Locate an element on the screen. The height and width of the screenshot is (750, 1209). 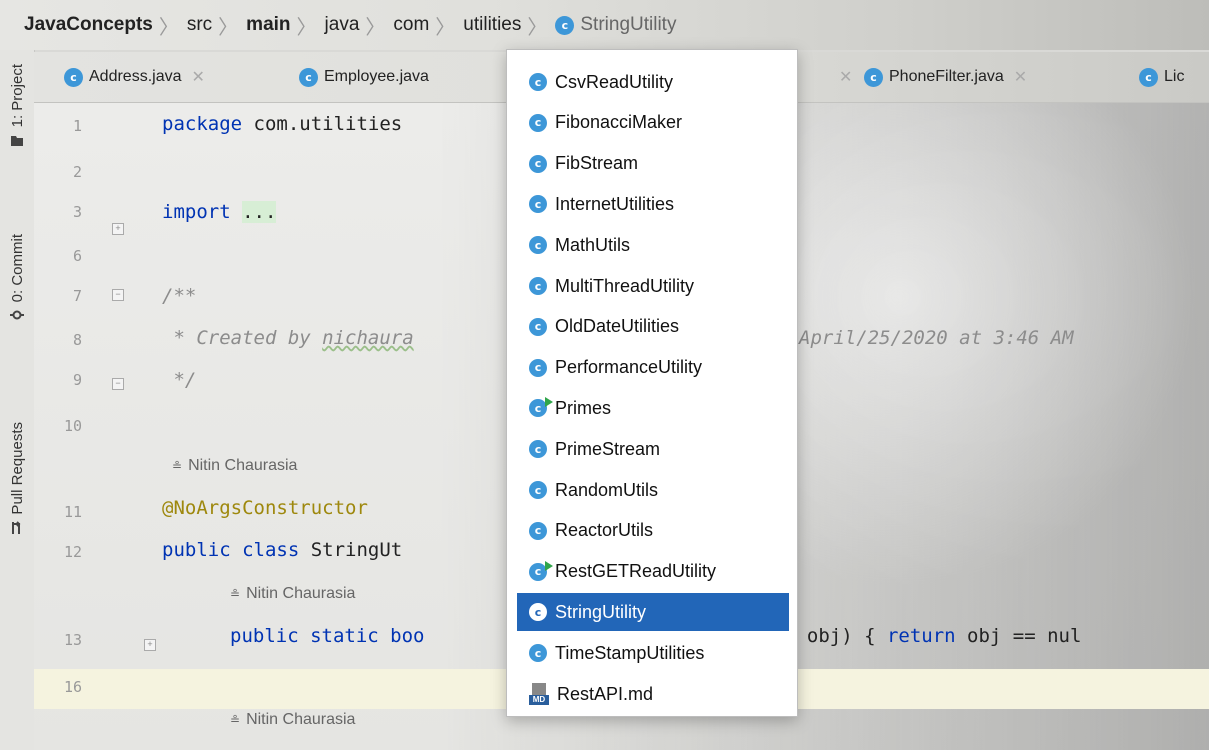
tool-tab-project: 1: Project is located at coordinates (17, 105).